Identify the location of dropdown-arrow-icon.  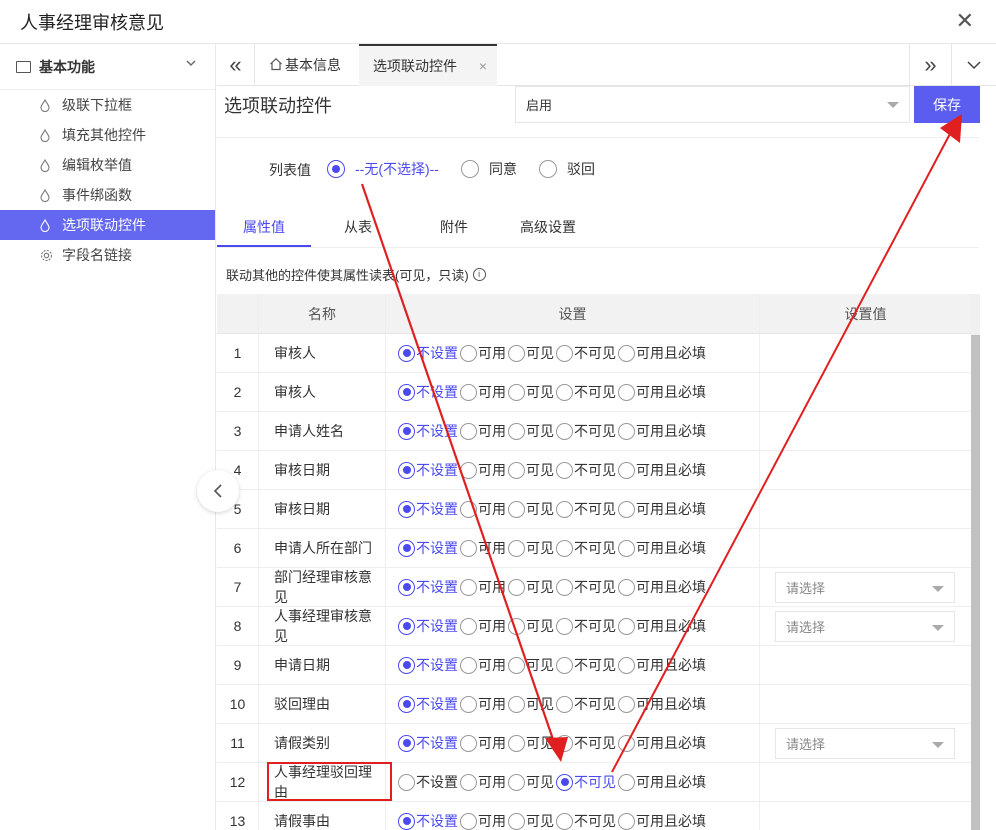
(893, 105).